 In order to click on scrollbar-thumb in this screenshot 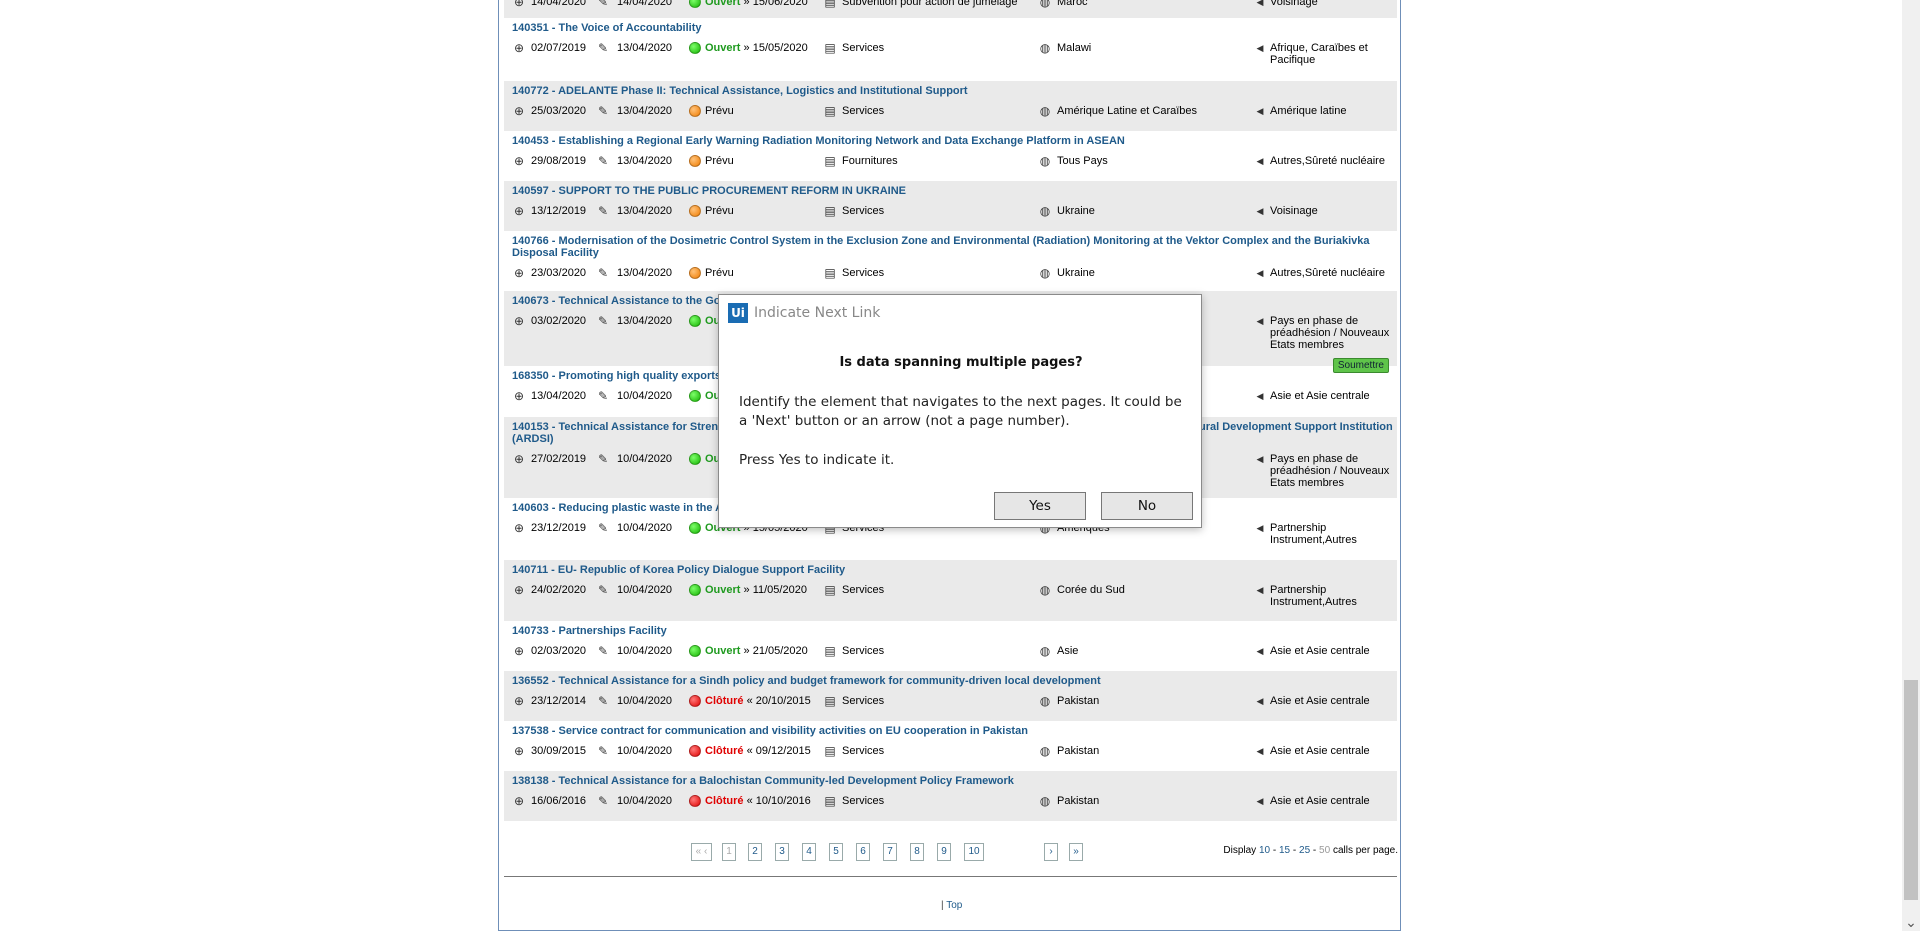, I will do `click(1911, 790)`.